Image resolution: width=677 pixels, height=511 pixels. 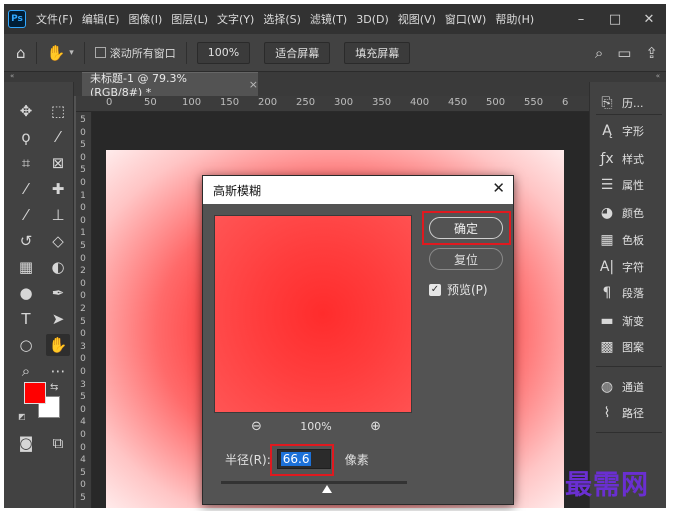 What do you see at coordinates (35, 393) in the screenshot?
I see `foreground-color-swatch` at bounding box center [35, 393].